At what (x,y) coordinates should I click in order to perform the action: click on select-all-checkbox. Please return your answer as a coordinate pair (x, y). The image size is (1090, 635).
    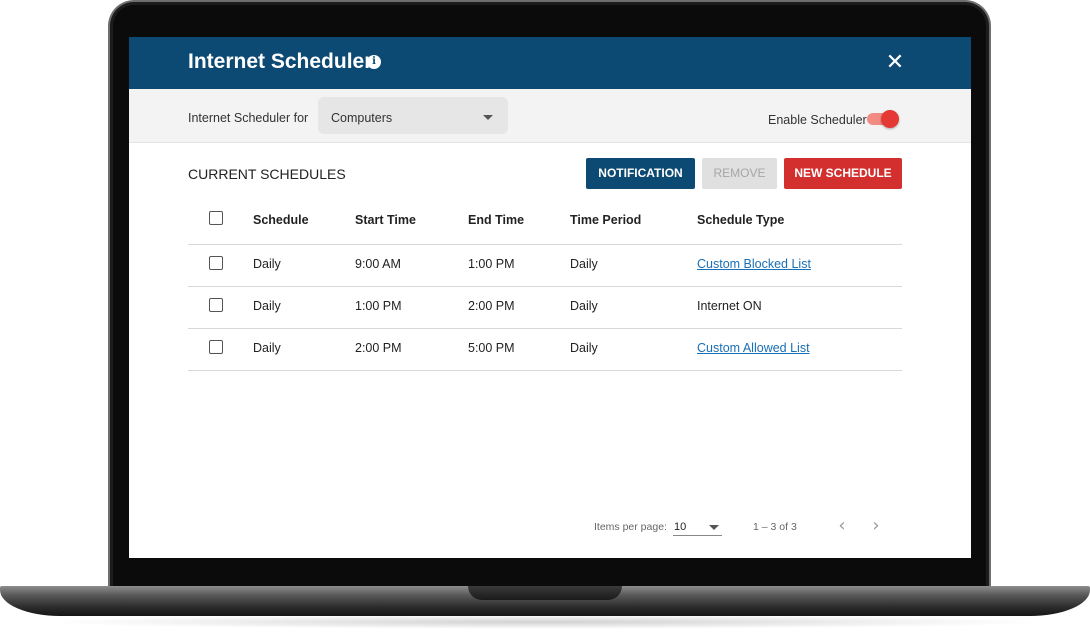
    Looking at the image, I should click on (216, 218).